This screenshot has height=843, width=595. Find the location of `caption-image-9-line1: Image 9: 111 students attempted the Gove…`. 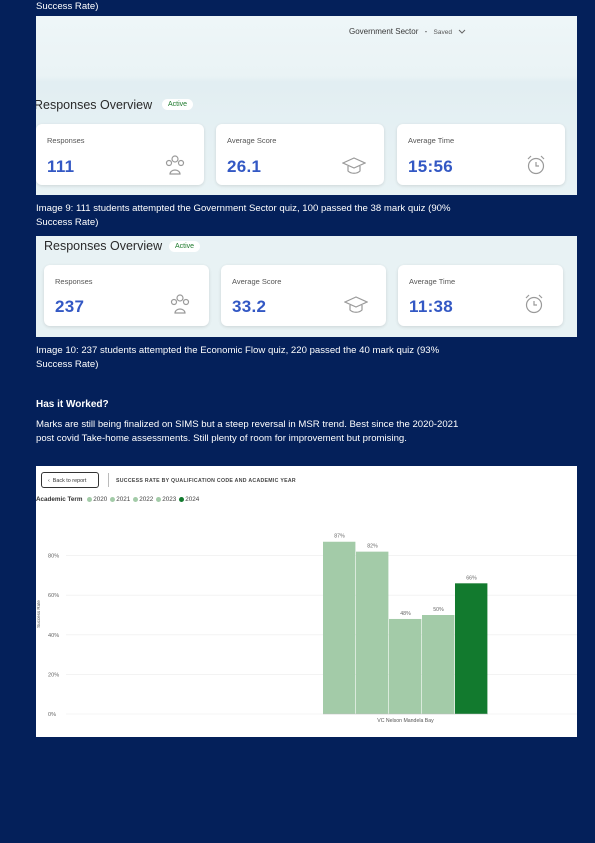

caption-image-9-line1: Image 9: 111 students attempted the Gove… is located at coordinates (243, 208).